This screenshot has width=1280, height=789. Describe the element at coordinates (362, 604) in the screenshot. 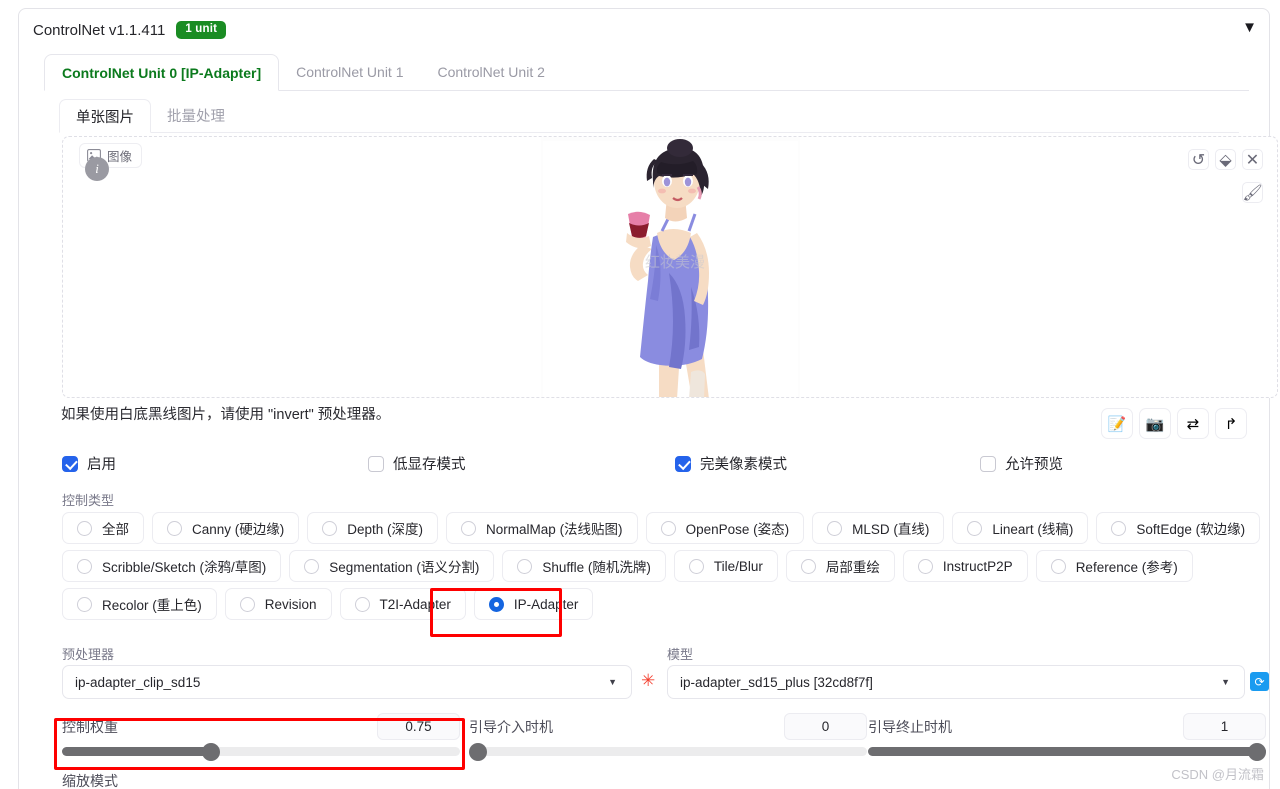

I see `radio-t2i-adapter` at that location.